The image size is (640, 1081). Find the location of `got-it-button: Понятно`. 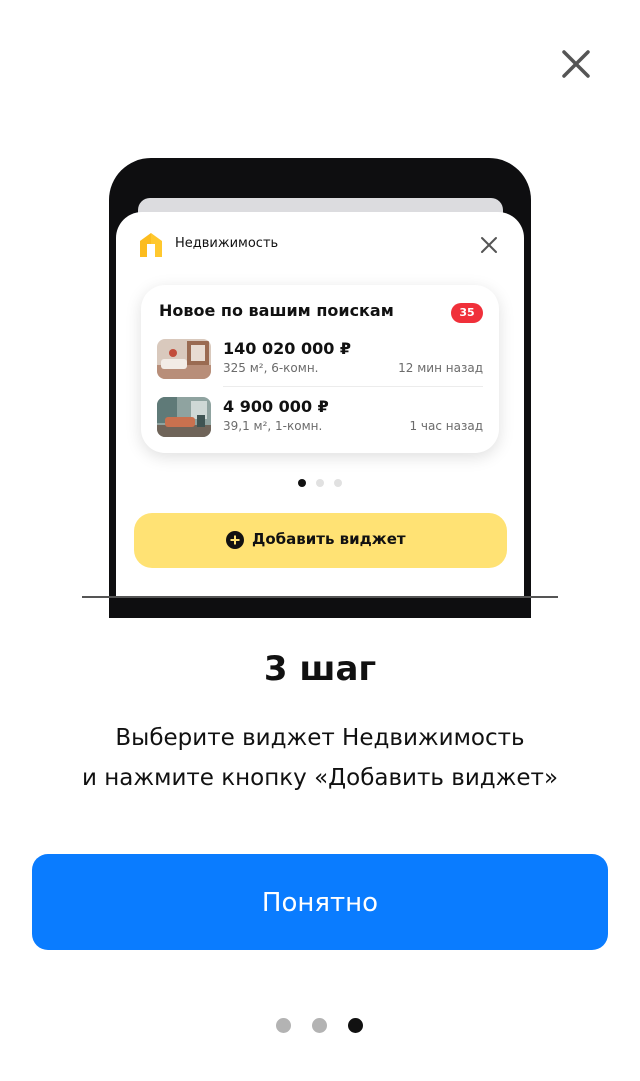

got-it-button: Понятно is located at coordinates (320, 902).